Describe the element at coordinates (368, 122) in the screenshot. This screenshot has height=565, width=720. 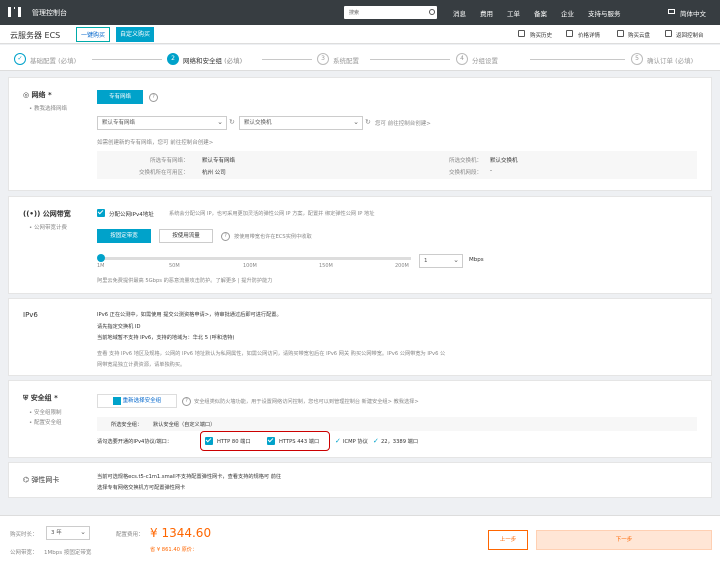
I see `refresh-vswitch-icon: ↻` at that location.